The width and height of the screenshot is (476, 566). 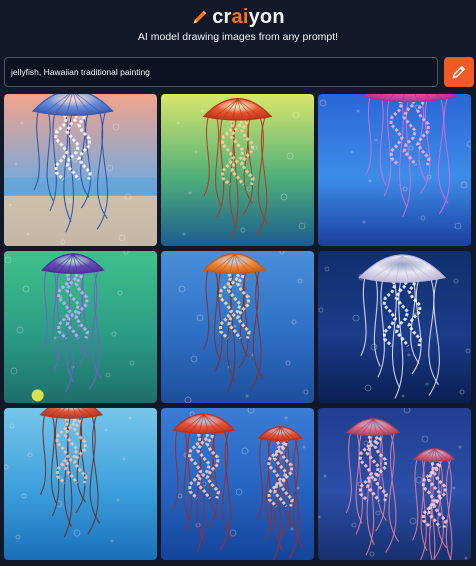 I want to click on tagline: AI model drawing images from any prompt!, so click(x=238, y=37).